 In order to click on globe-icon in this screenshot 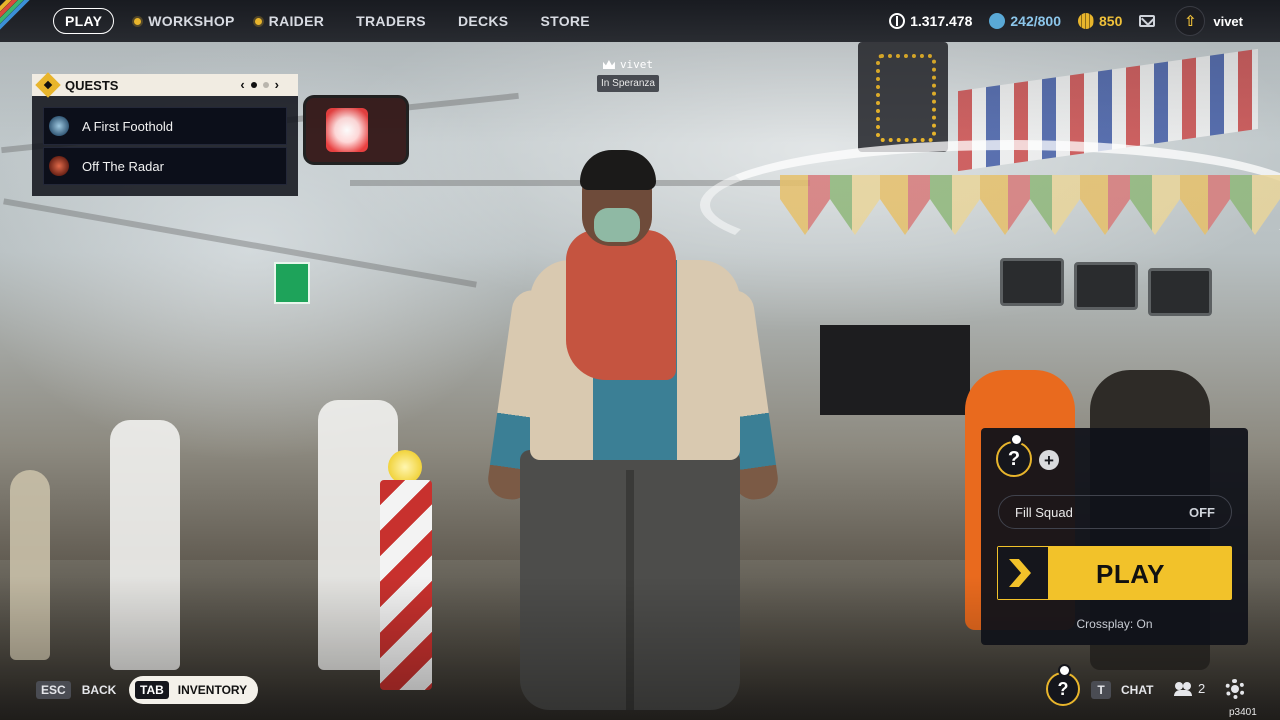, I will do `click(59, 126)`.